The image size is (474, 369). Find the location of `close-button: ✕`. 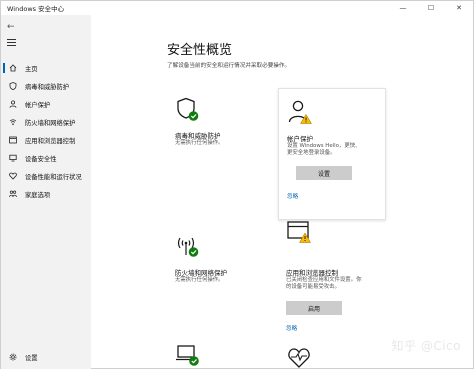

close-button: ✕ is located at coordinates (459, 8).